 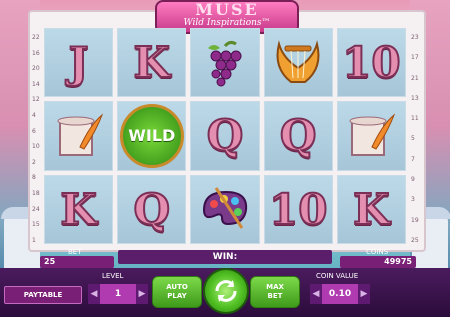 I want to click on payline-number: 5, so click(x=415, y=138).